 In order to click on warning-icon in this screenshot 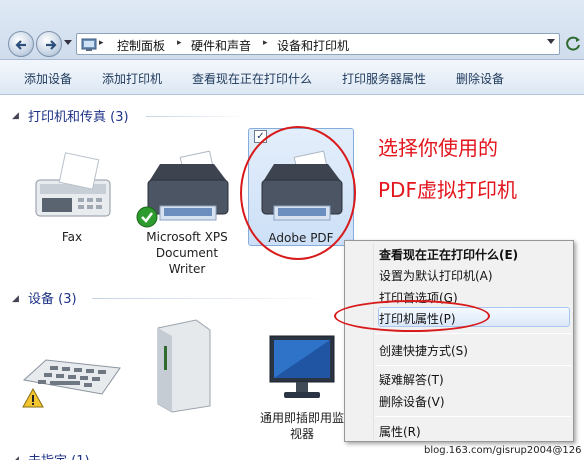, I will do `click(33, 398)`.